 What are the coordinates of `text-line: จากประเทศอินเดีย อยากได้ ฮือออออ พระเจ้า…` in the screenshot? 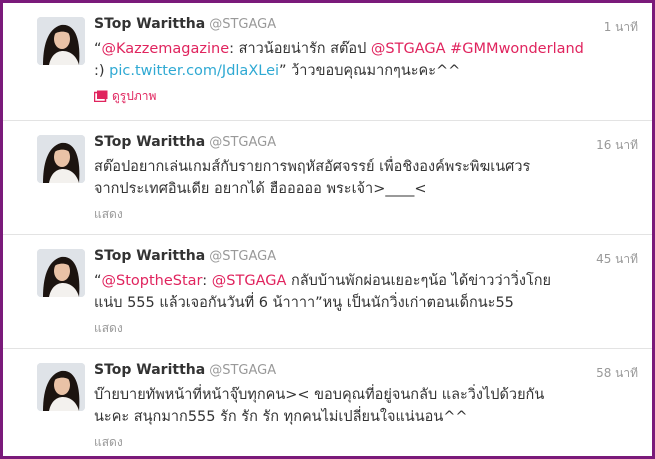 It's located at (260, 189).